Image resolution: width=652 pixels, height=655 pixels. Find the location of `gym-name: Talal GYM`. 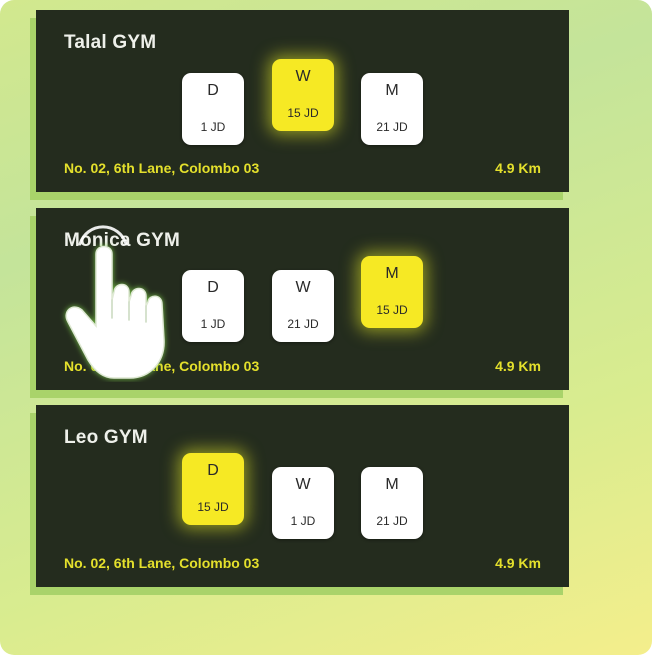

gym-name: Talal GYM is located at coordinates (110, 42).